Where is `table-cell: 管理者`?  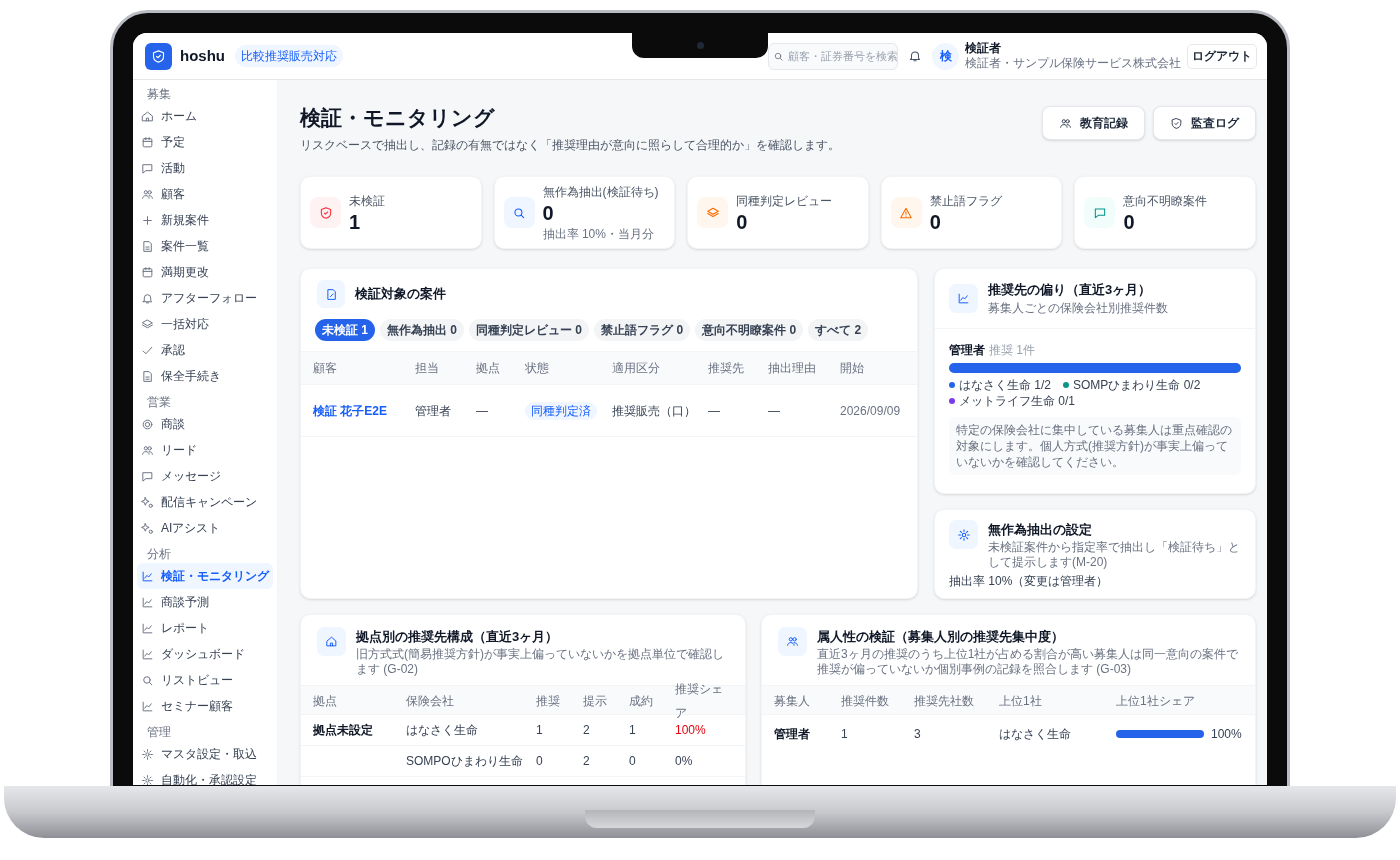
table-cell: 管理者 is located at coordinates (433, 410).